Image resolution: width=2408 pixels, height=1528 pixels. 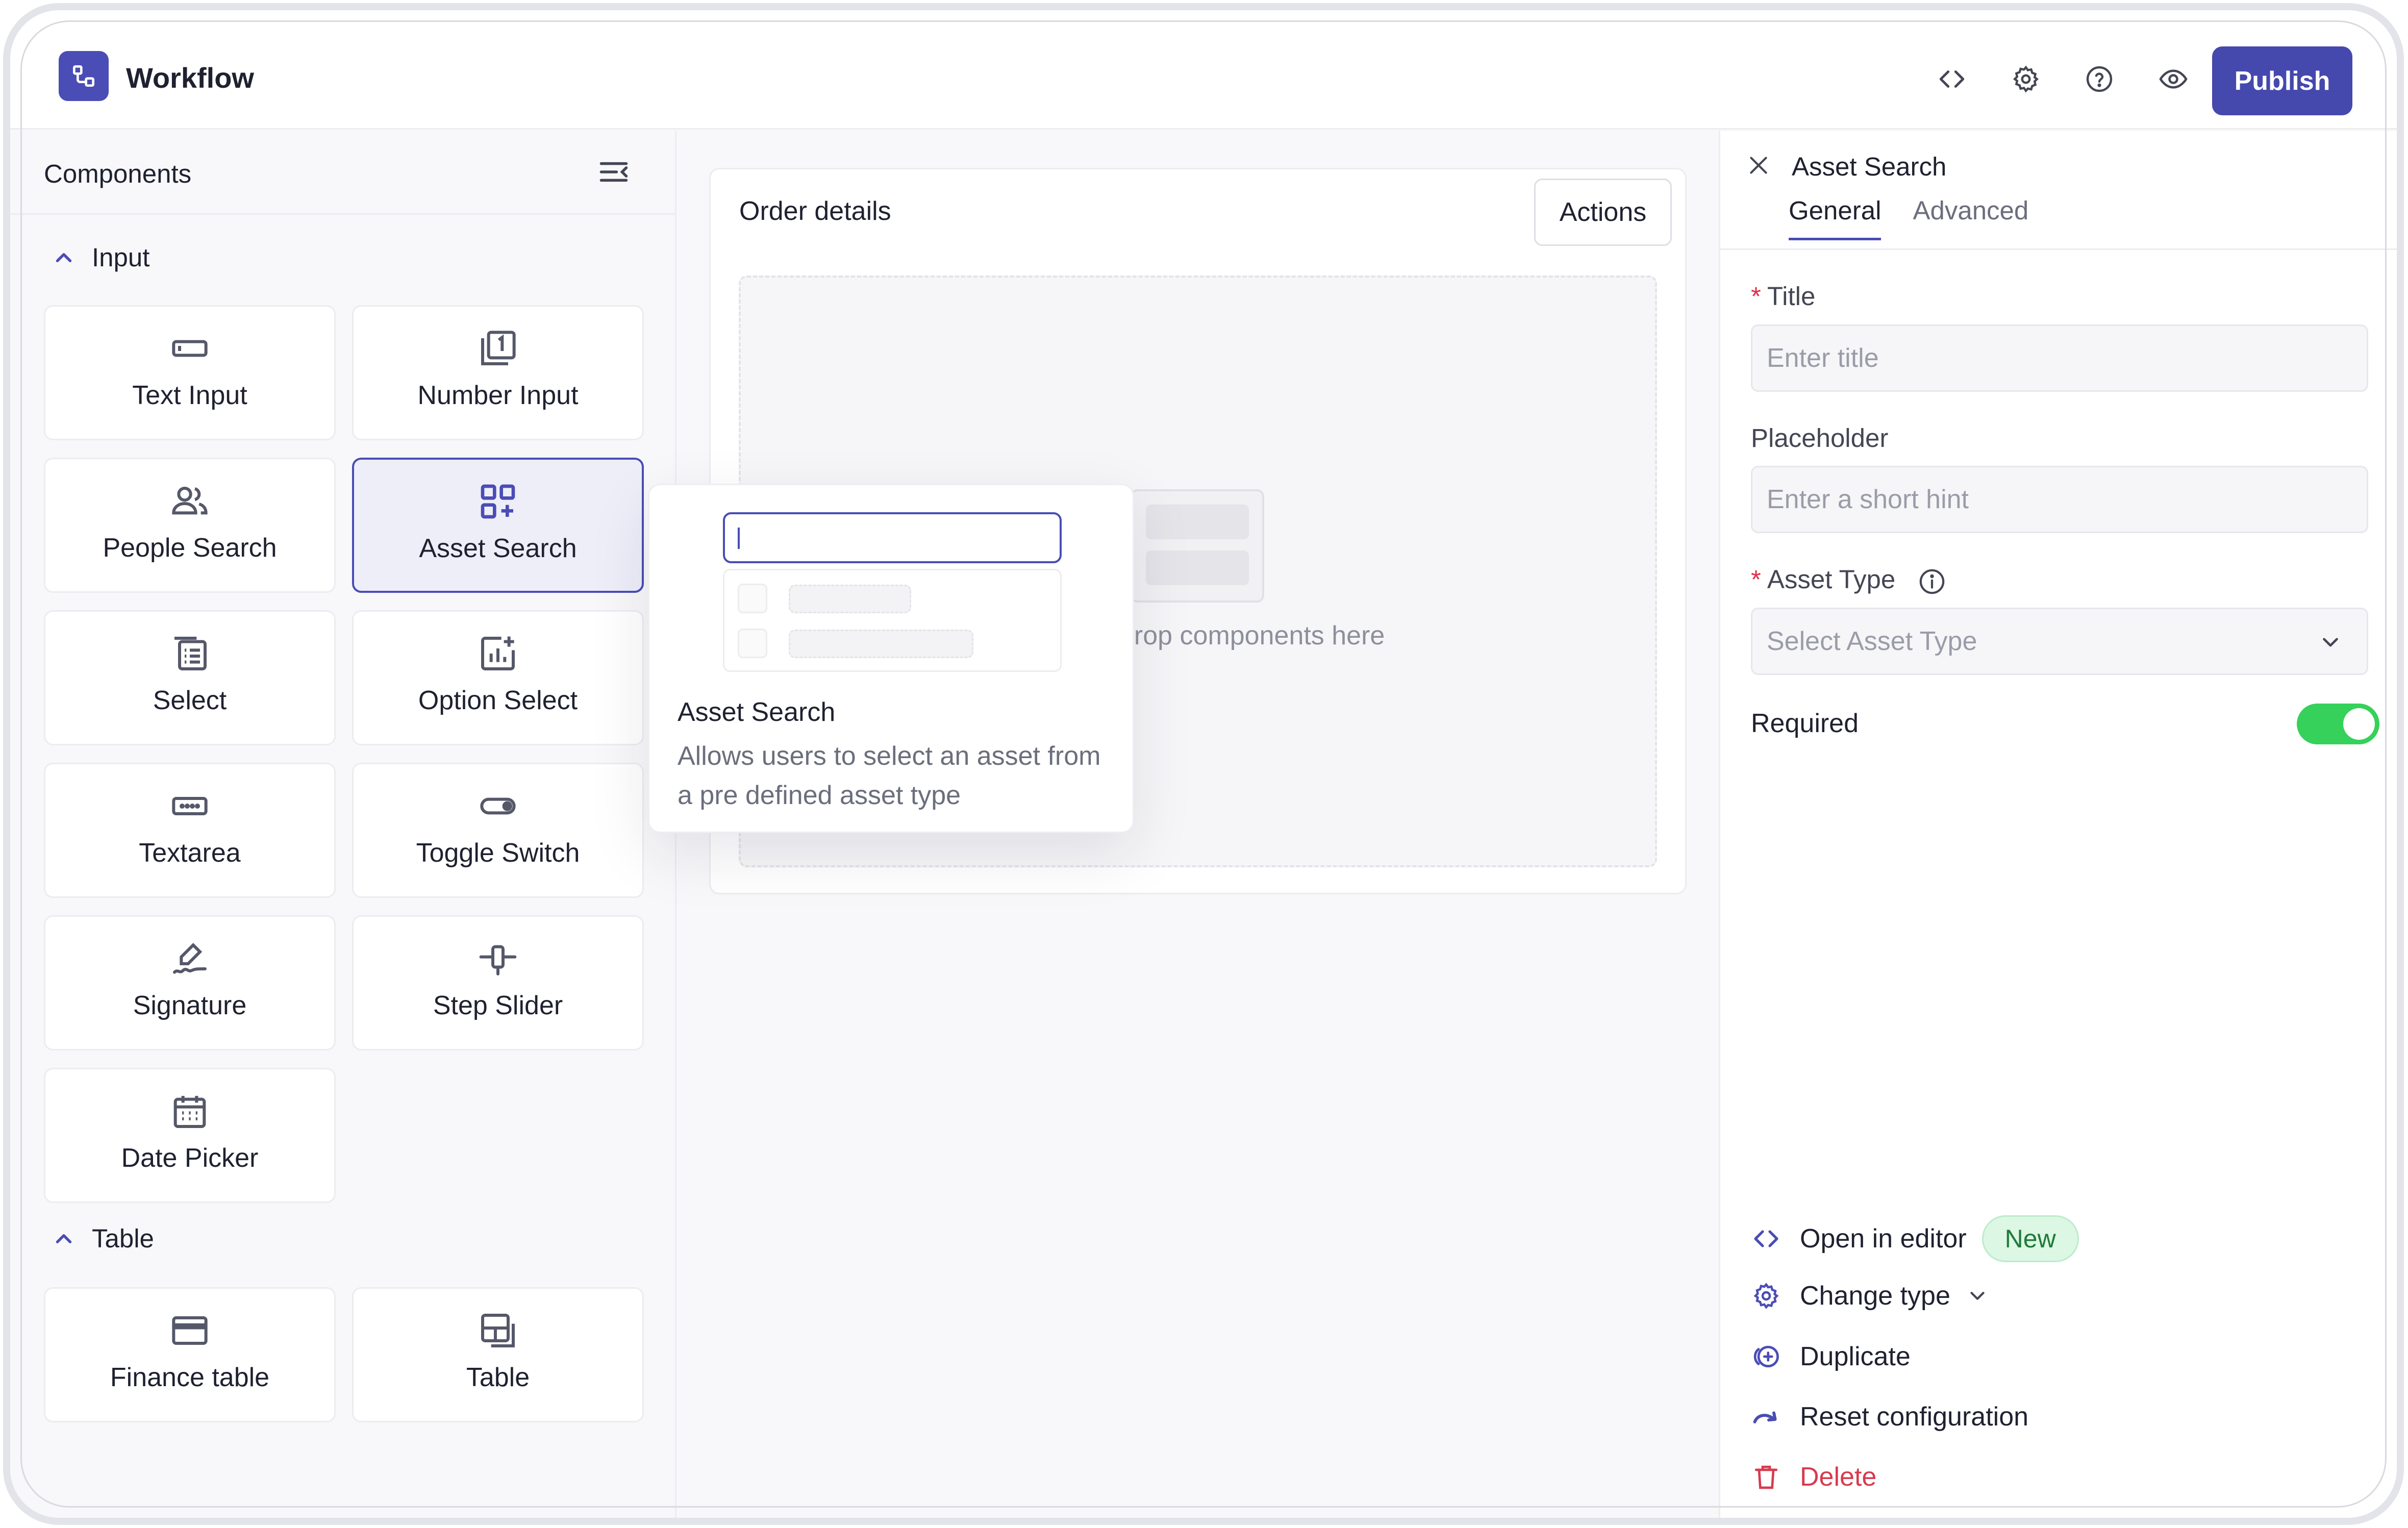 I want to click on asset-type-field-label: * Asset Type, so click(x=1848, y=580).